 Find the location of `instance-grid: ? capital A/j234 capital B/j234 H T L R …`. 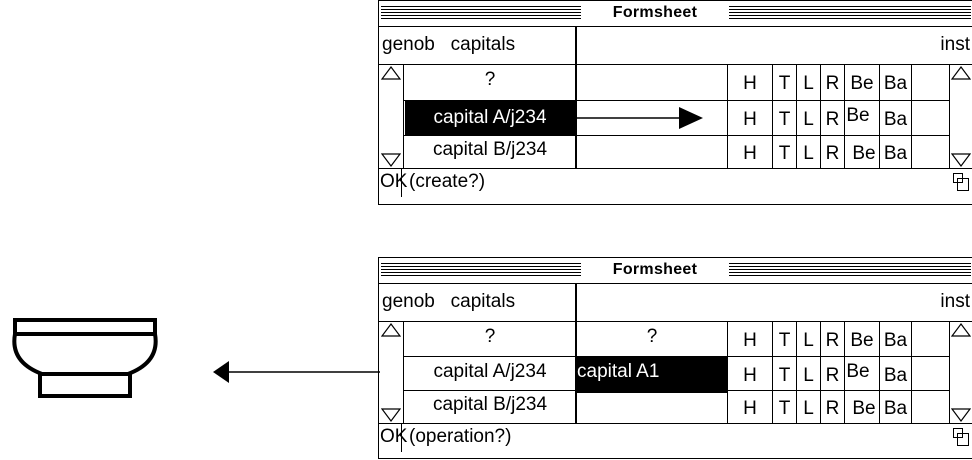

instance-grid: ? capital A/j234 capital B/j234 H T L R … is located at coordinates (675, 117).